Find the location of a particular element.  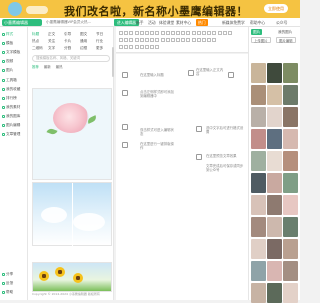

sidebar-item-feedback: 反馈 is located at coordinates (14, 283).